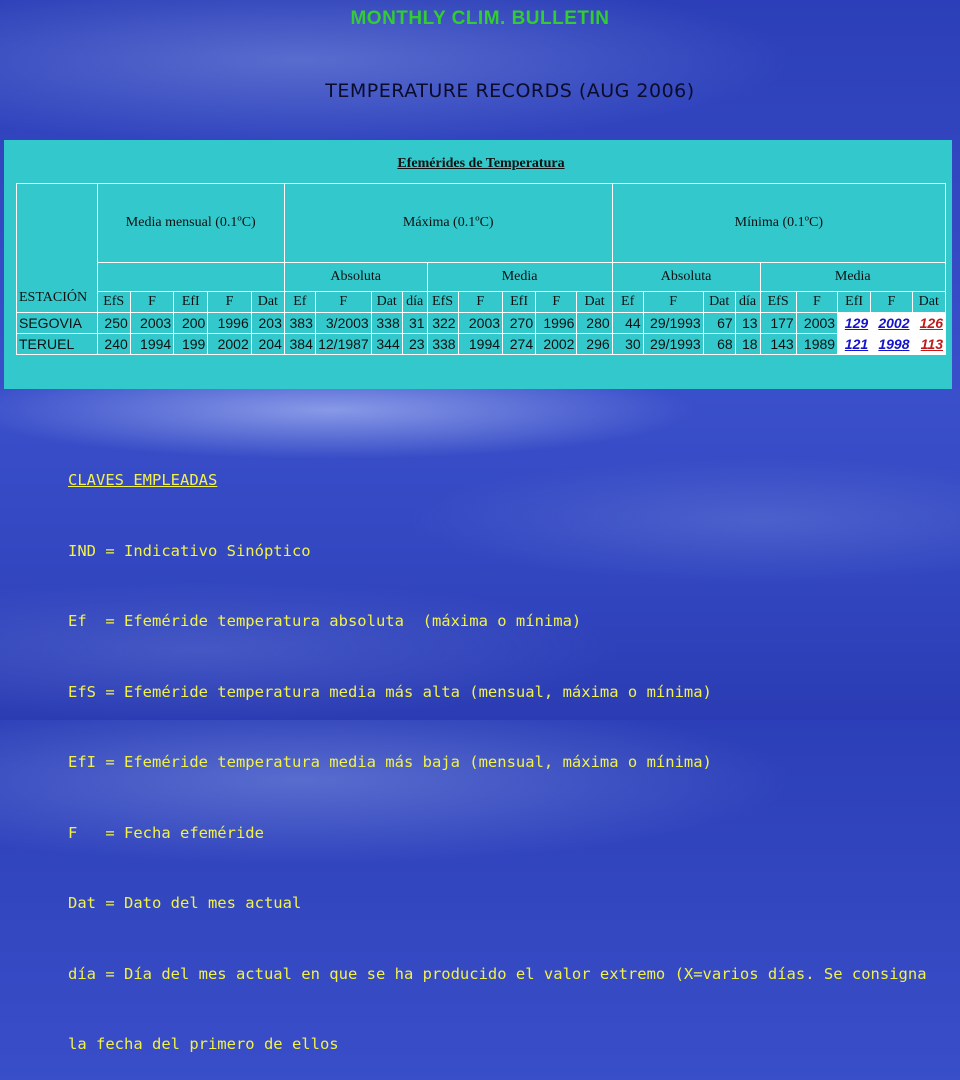  Describe the element at coordinates (414, 344) in the screenshot. I see `table-cell: 23` at that location.